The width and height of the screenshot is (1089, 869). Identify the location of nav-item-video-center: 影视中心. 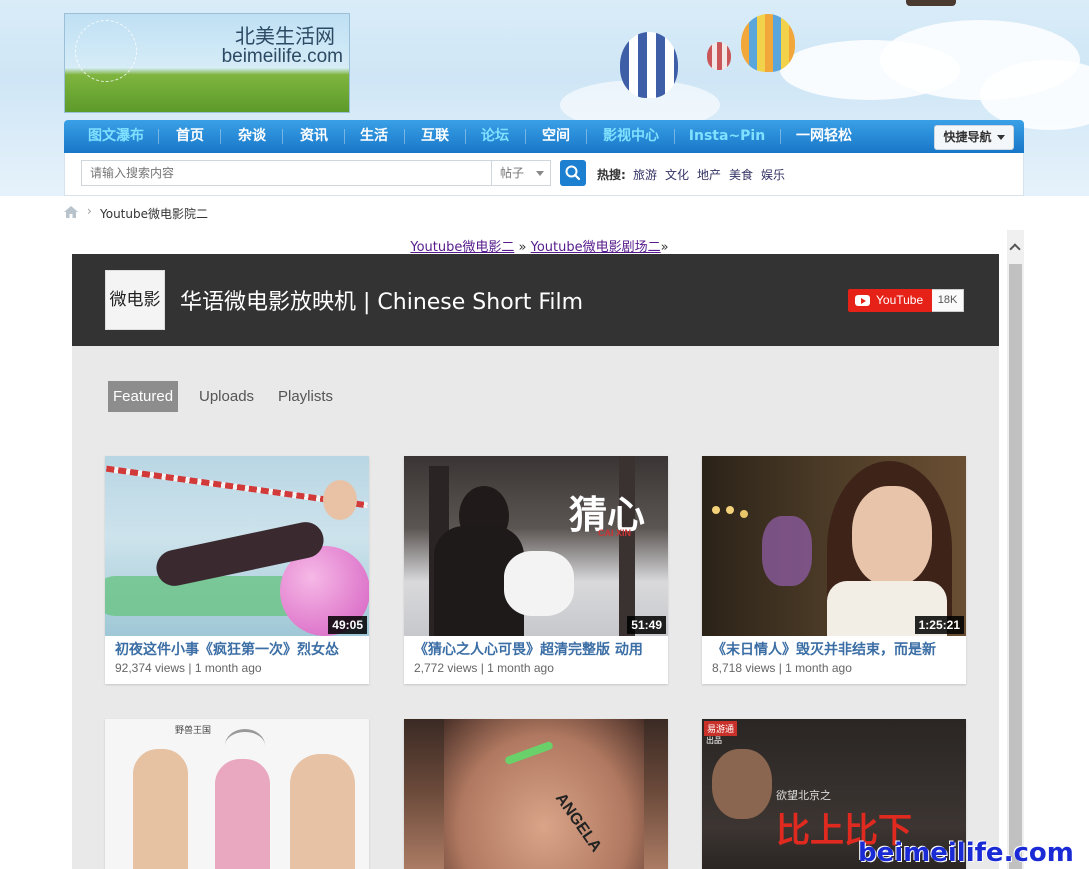
(631, 136).